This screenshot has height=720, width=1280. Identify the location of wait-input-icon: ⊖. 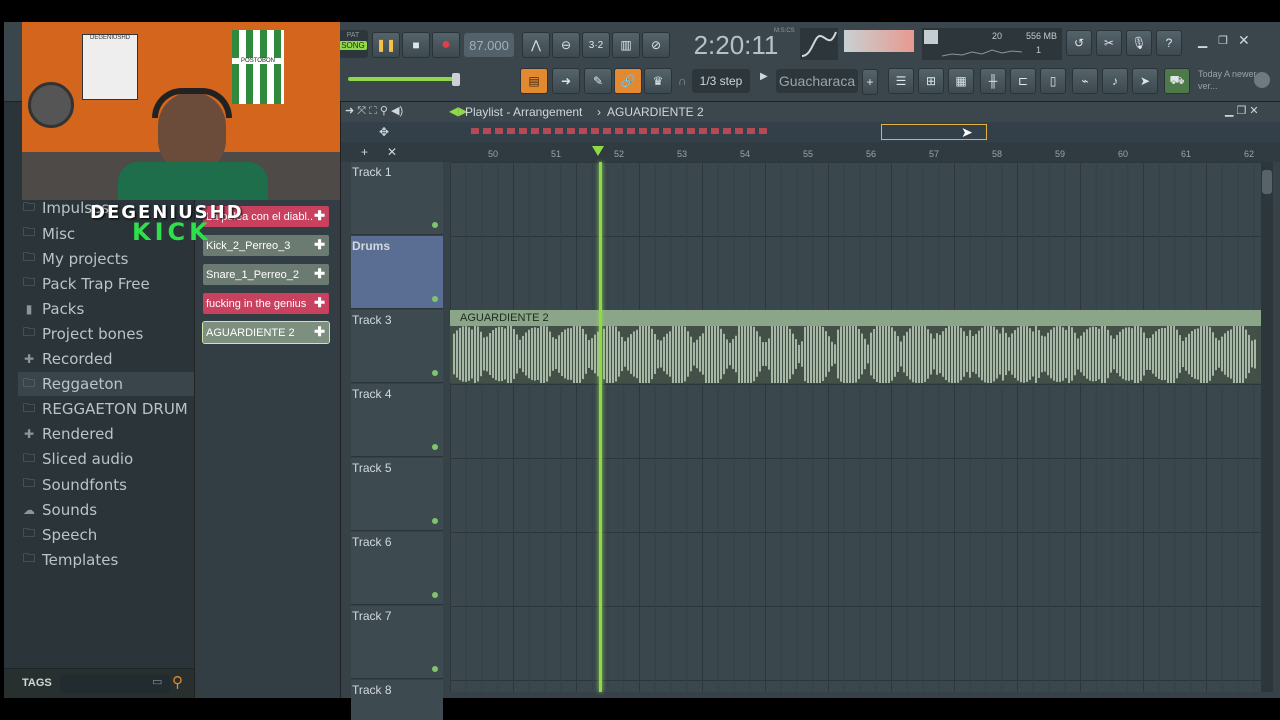
(566, 45).